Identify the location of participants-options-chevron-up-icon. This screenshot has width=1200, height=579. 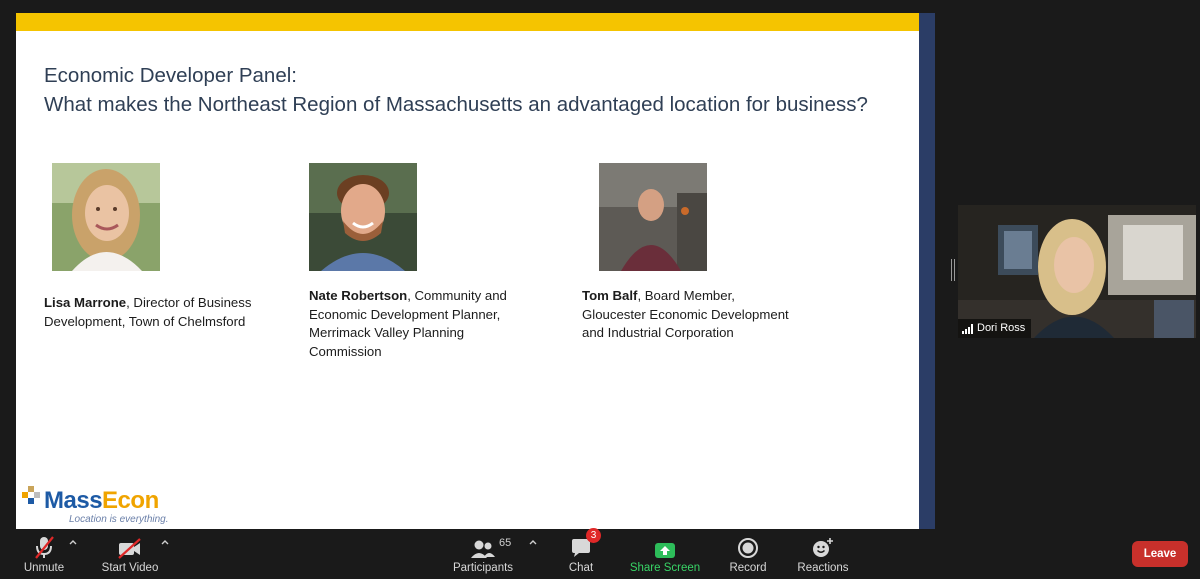
(533, 542).